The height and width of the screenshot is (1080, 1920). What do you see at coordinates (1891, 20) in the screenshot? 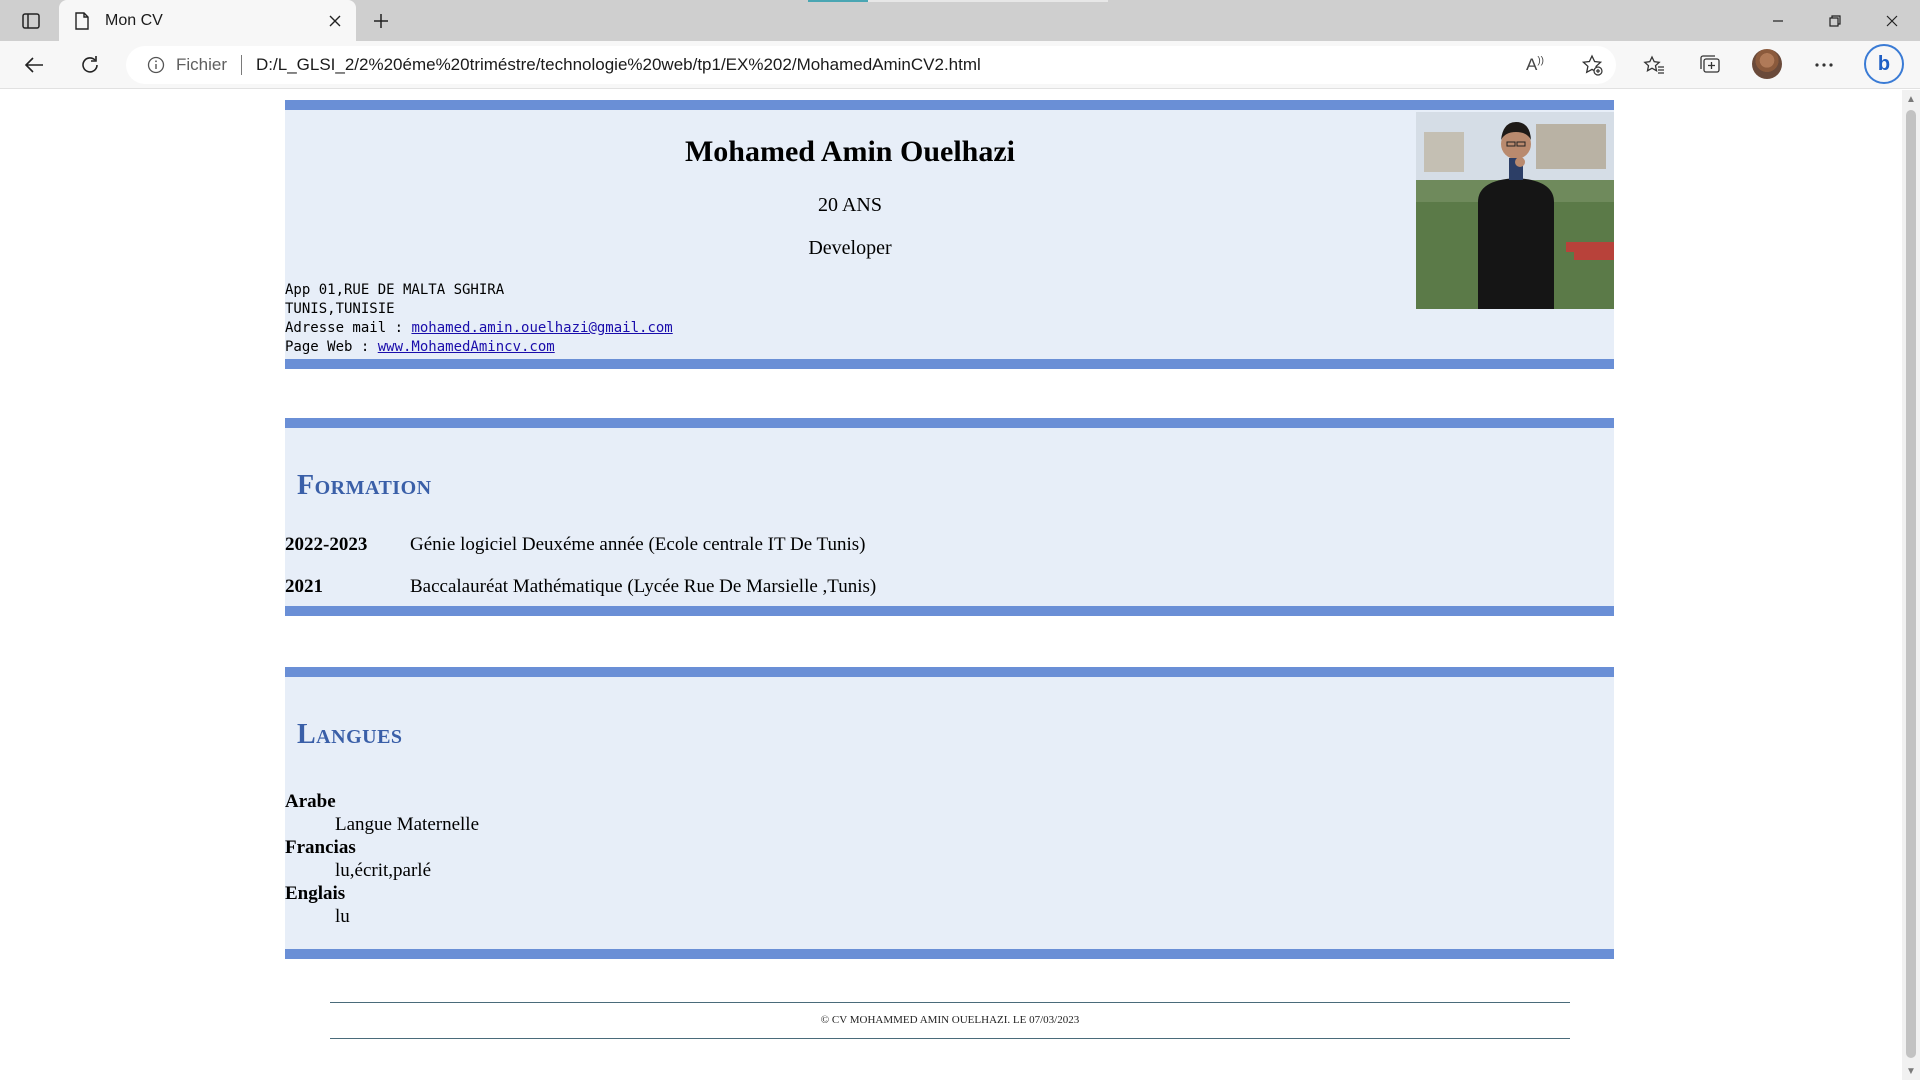
I see `close-window-icon` at bounding box center [1891, 20].